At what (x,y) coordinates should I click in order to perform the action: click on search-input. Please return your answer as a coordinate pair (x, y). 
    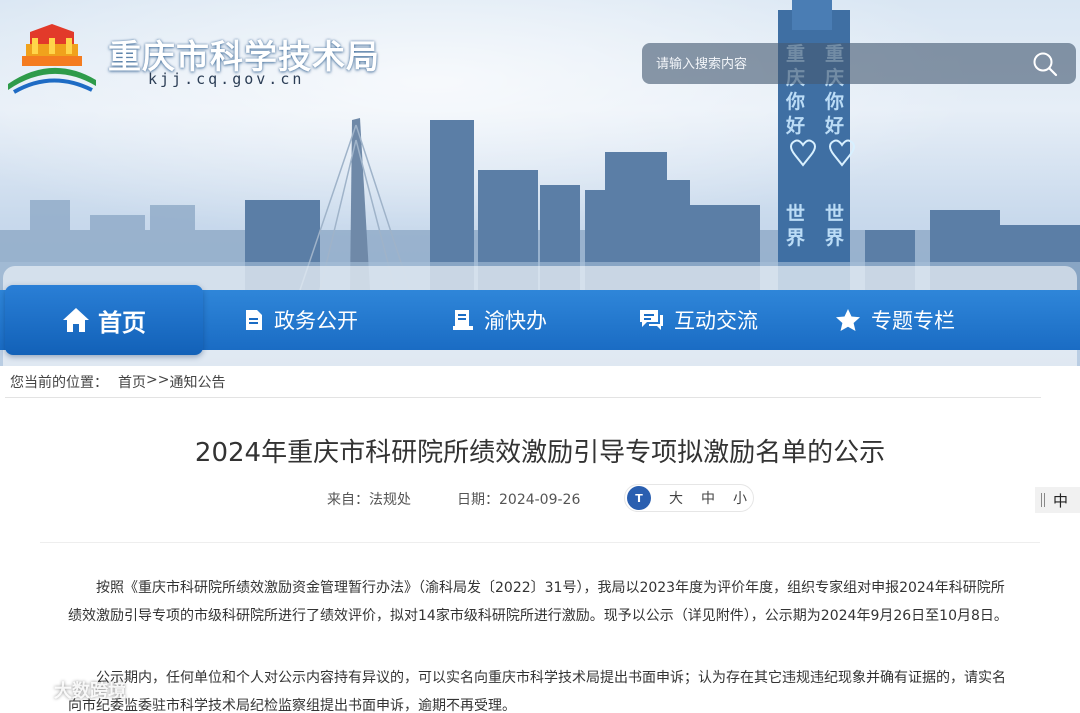
    Looking at the image, I should click on (836, 64).